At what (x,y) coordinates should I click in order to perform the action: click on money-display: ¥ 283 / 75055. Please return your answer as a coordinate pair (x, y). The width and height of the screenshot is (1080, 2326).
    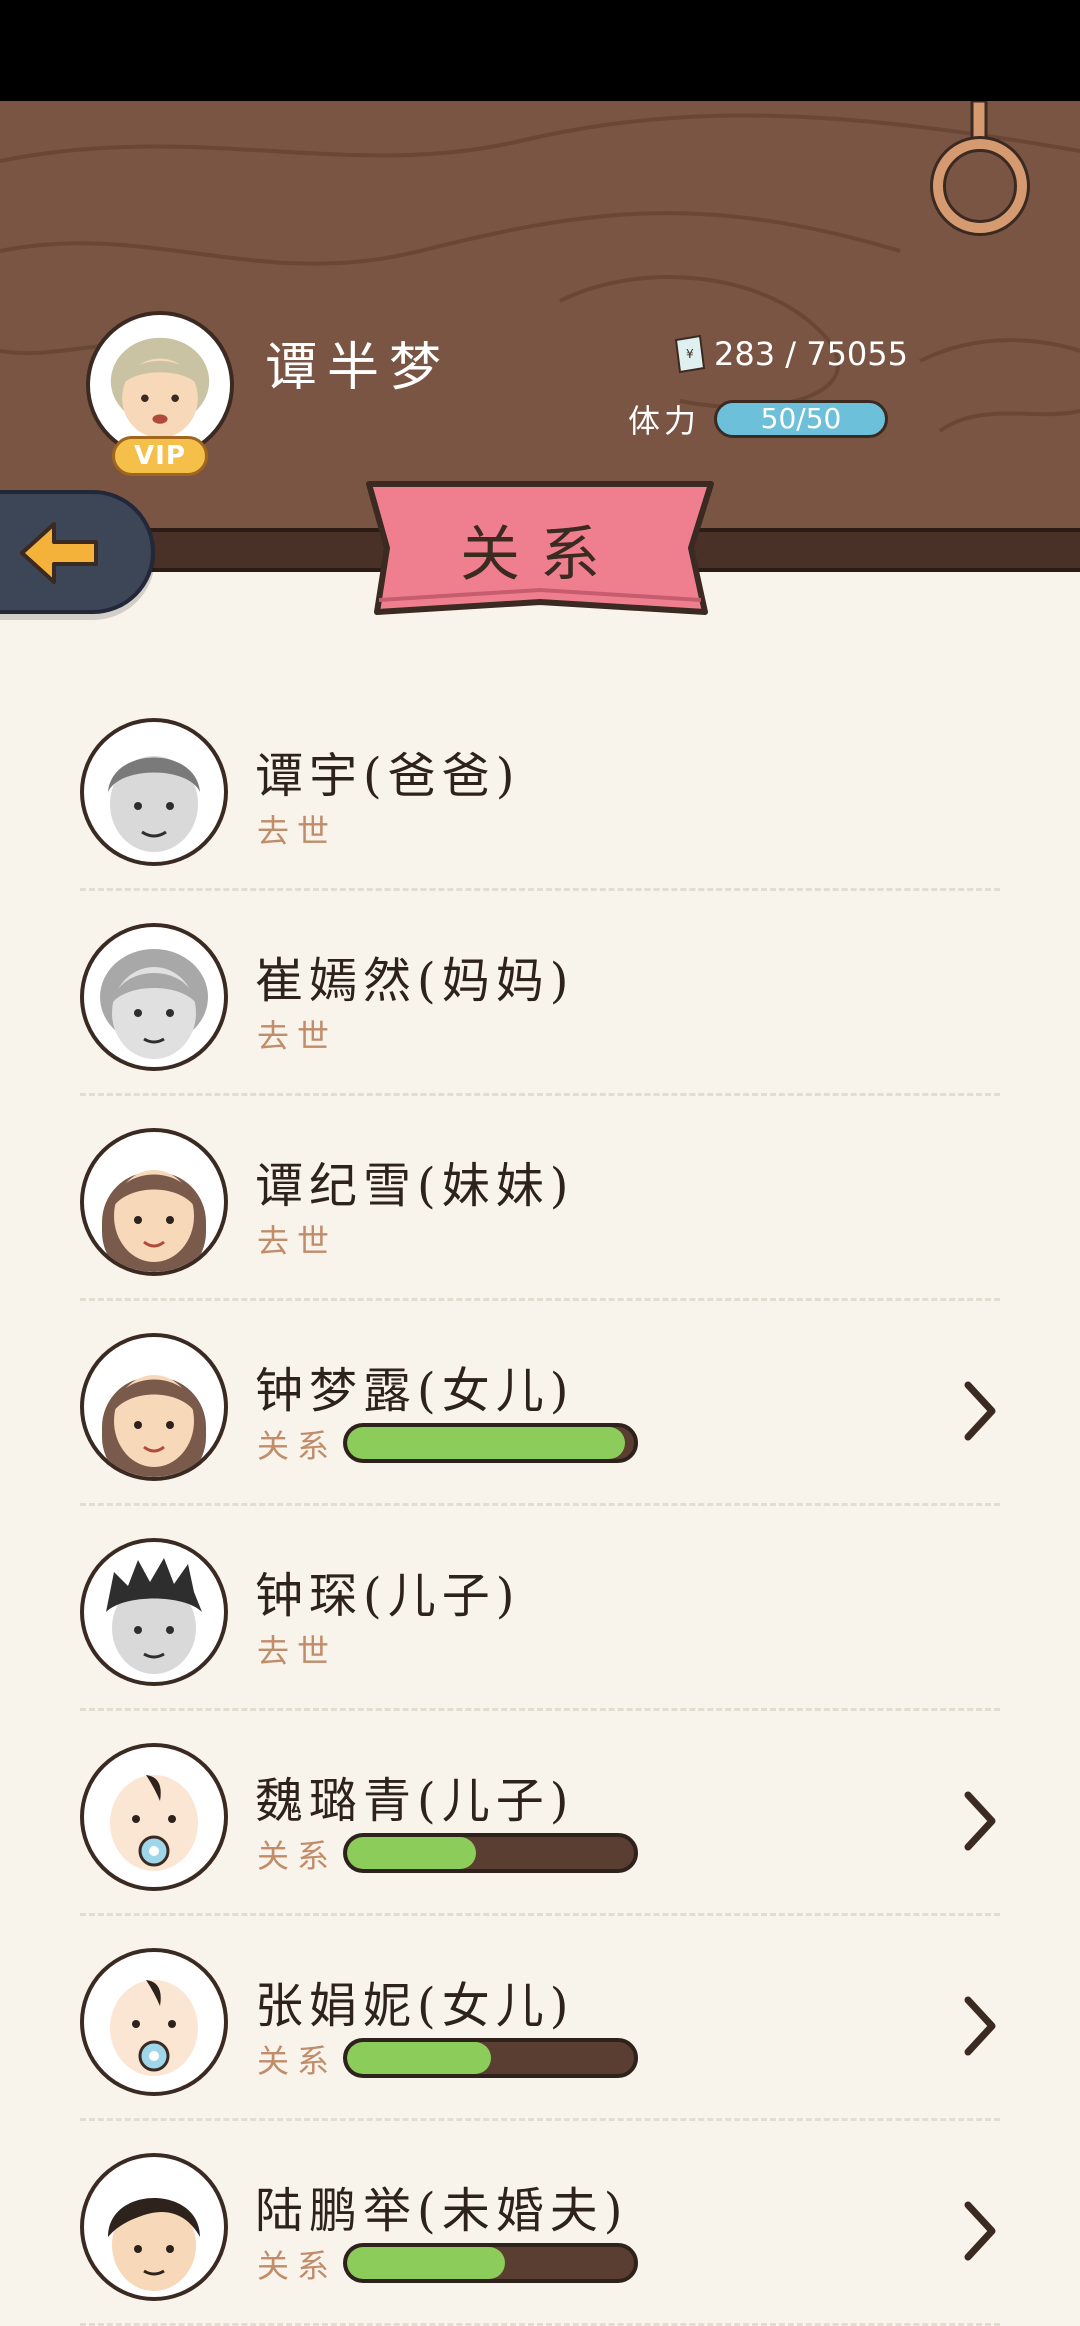
    Looking at the image, I should click on (790, 354).